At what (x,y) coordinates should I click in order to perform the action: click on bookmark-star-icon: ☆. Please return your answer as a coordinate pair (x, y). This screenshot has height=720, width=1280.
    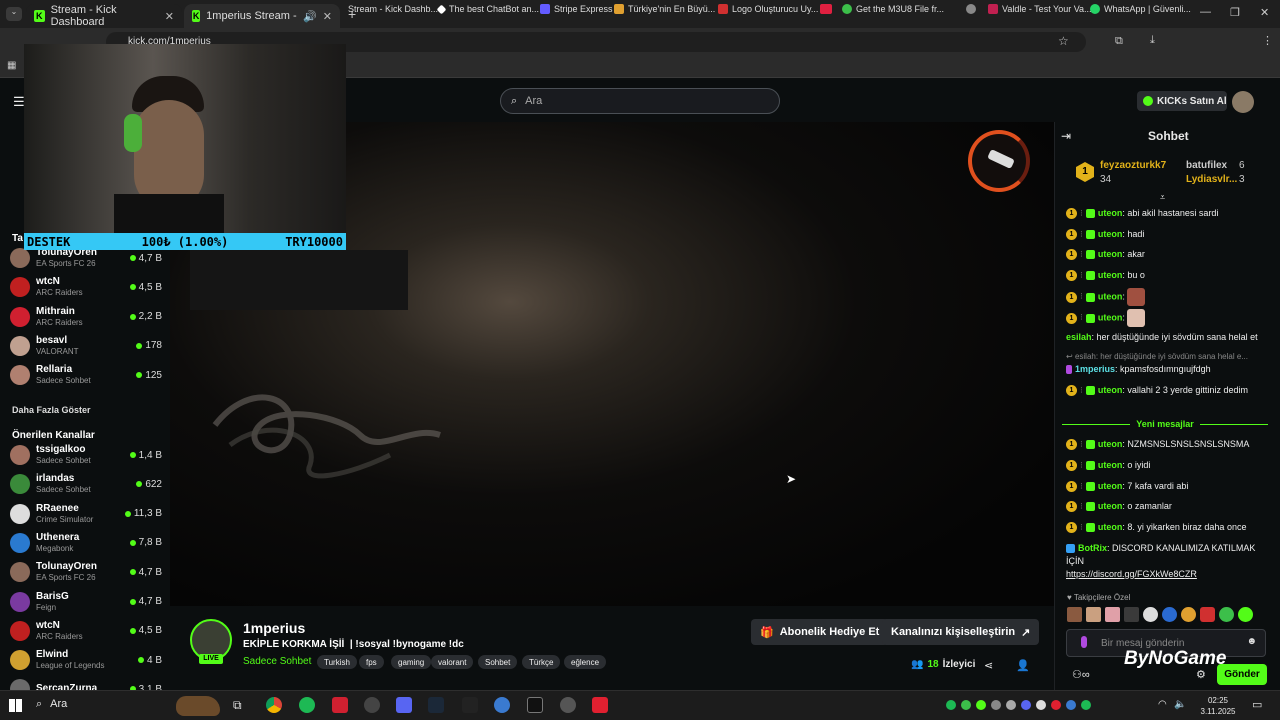
    Looking at the image, I should click on (1063, 41).